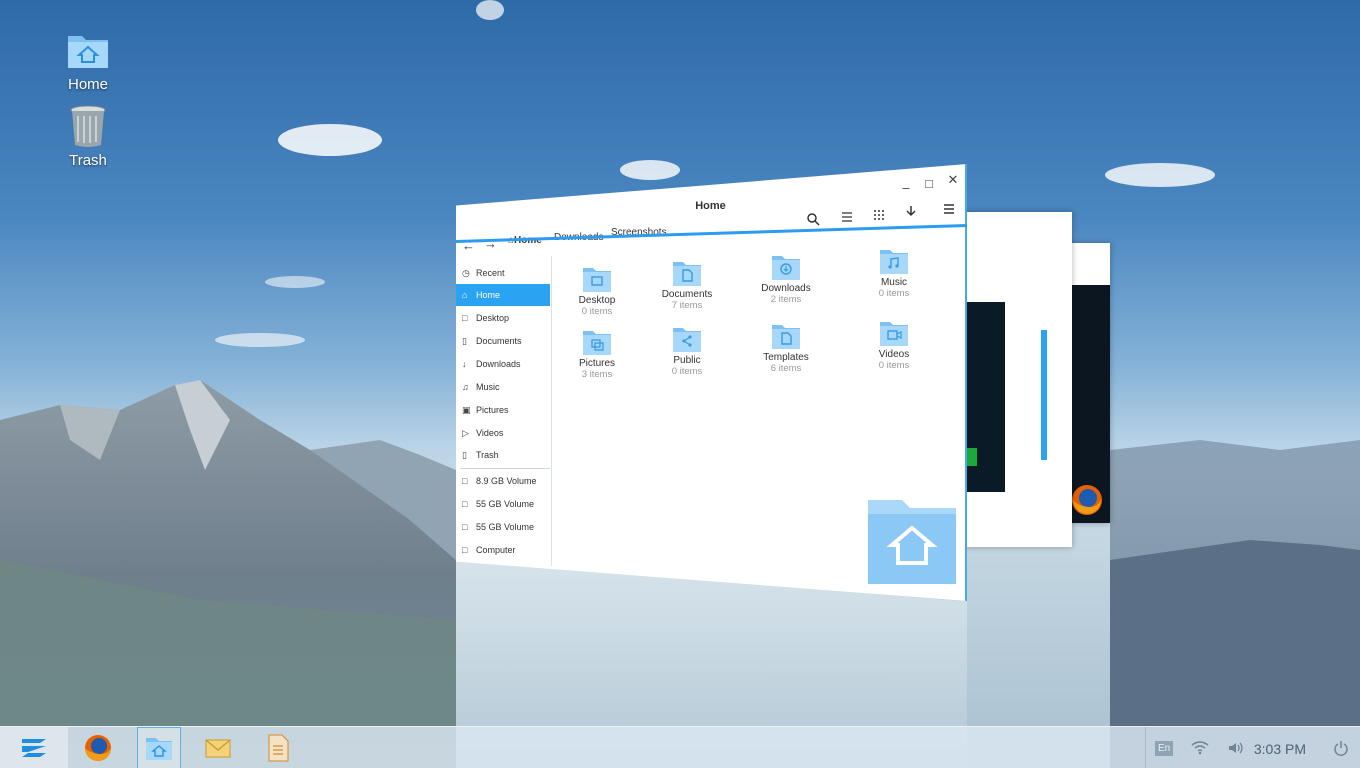 The height and width of the screenshot is (768, 1360). What do you see at coordinates (894, 334) in the screenshot?
I see `videos-folder-icon` at bounding box center [894, 334].